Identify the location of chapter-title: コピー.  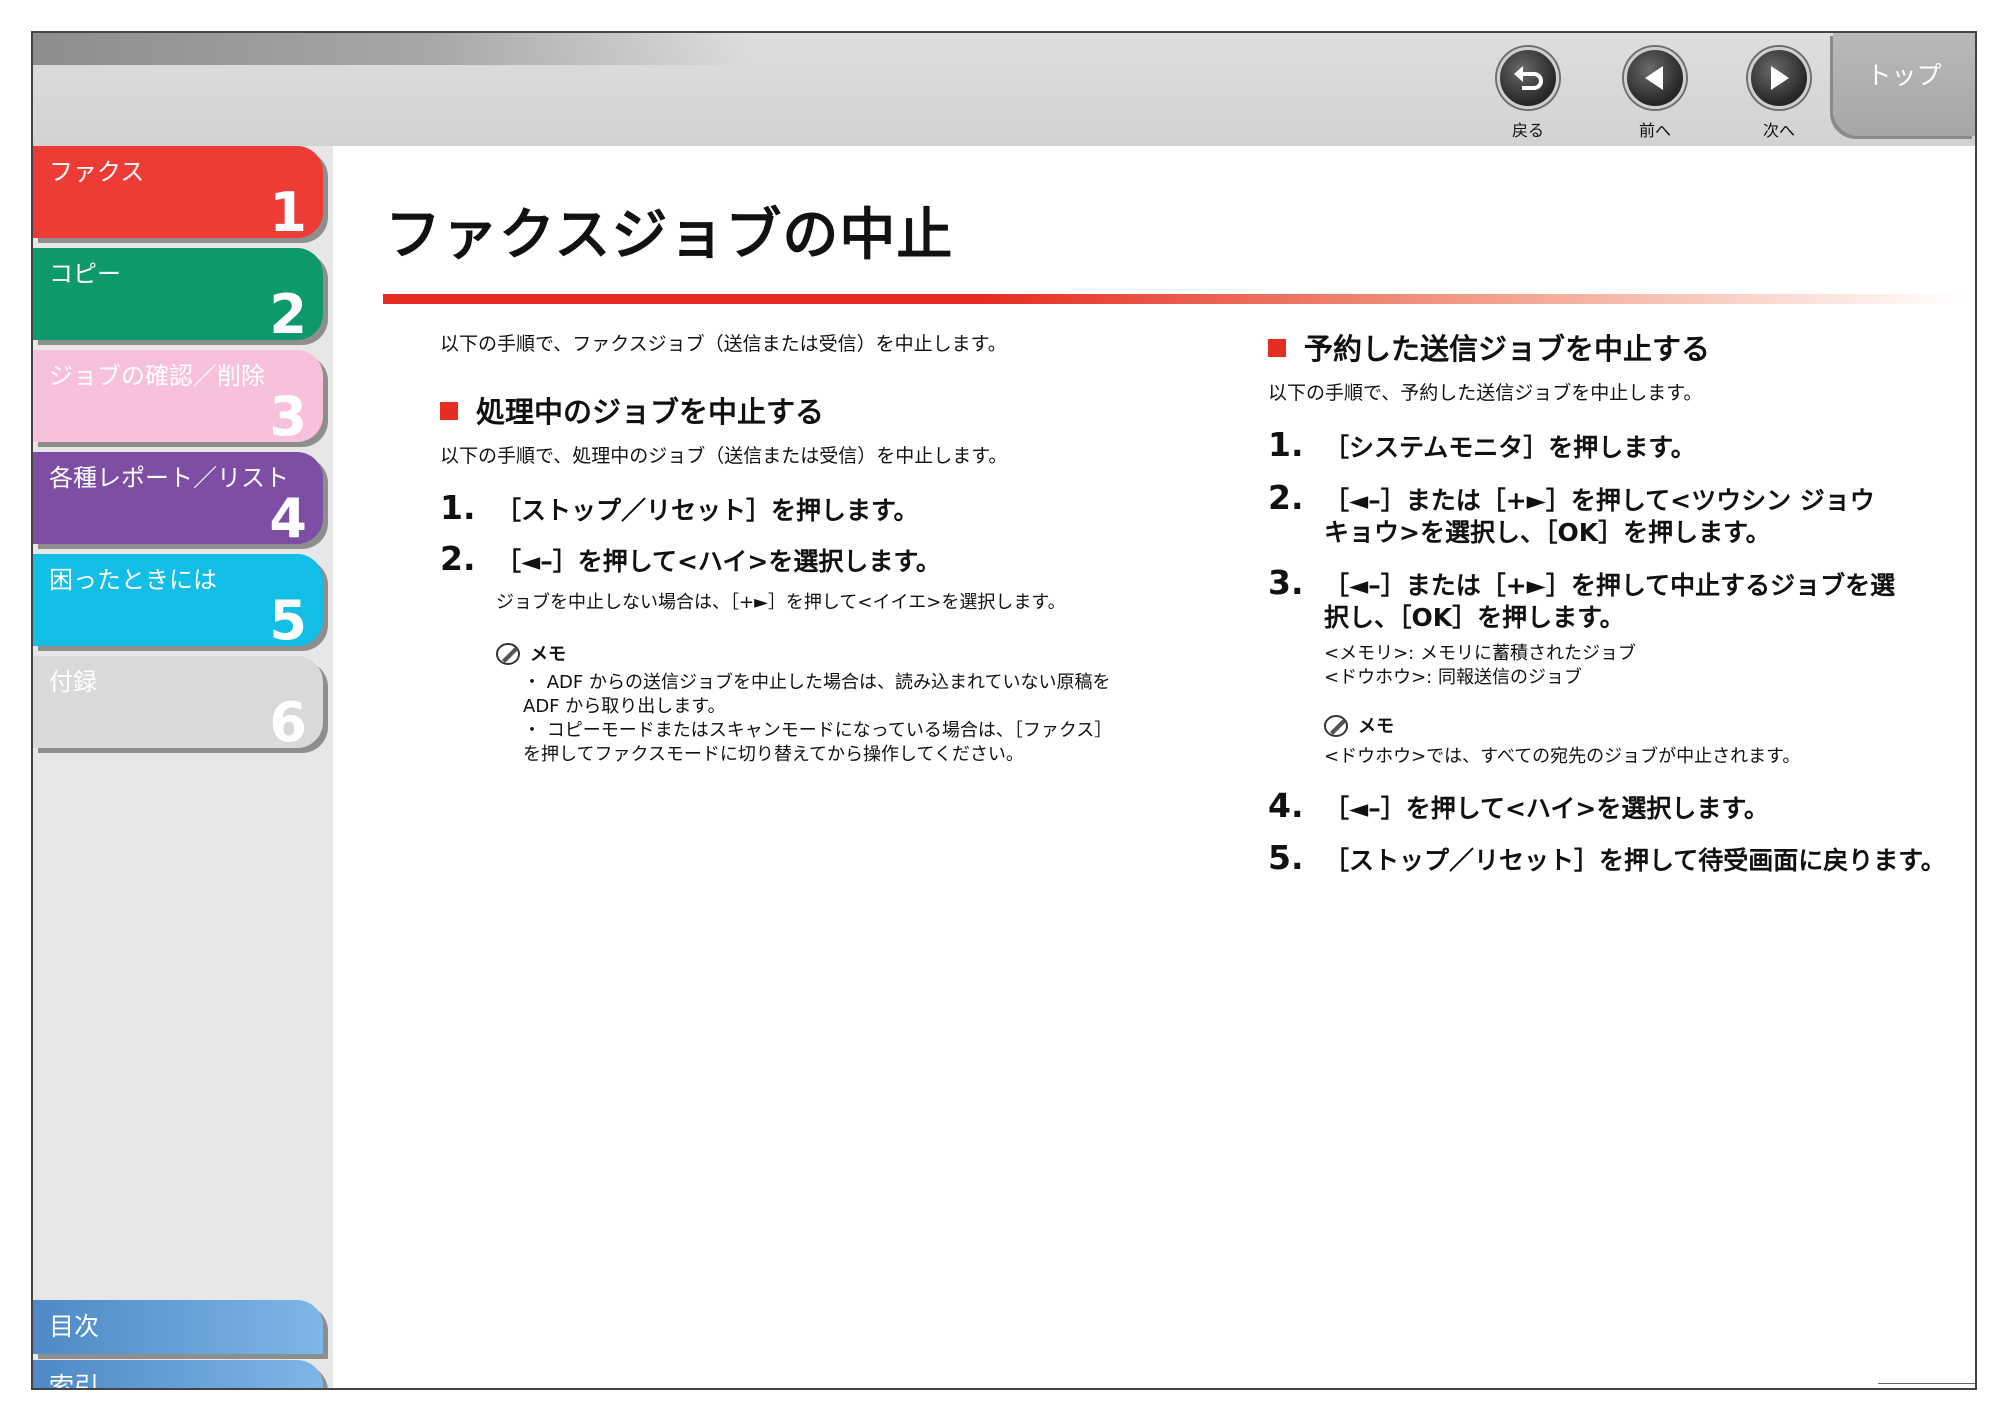
(85, 274).